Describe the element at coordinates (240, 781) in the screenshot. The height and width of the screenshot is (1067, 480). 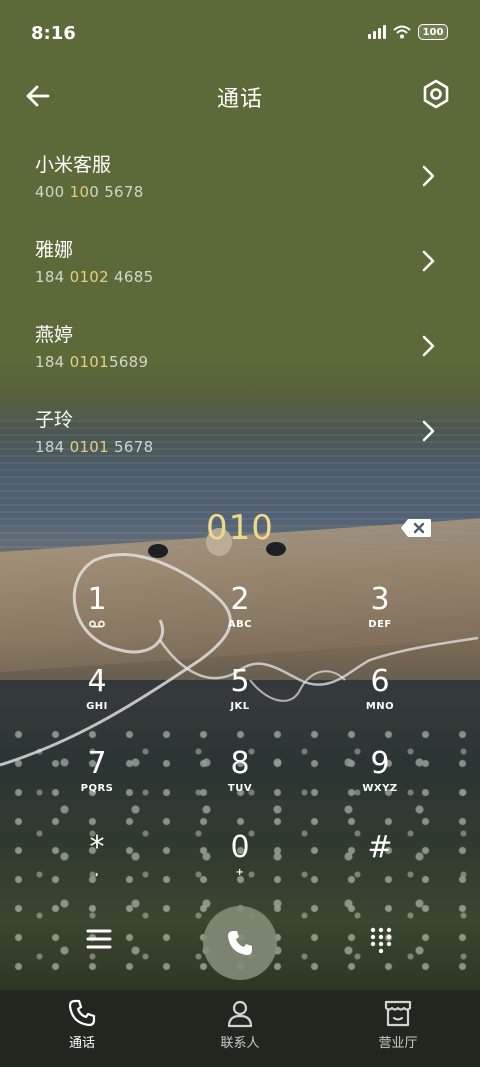
I see `key-8: 8 TUV` at that location.